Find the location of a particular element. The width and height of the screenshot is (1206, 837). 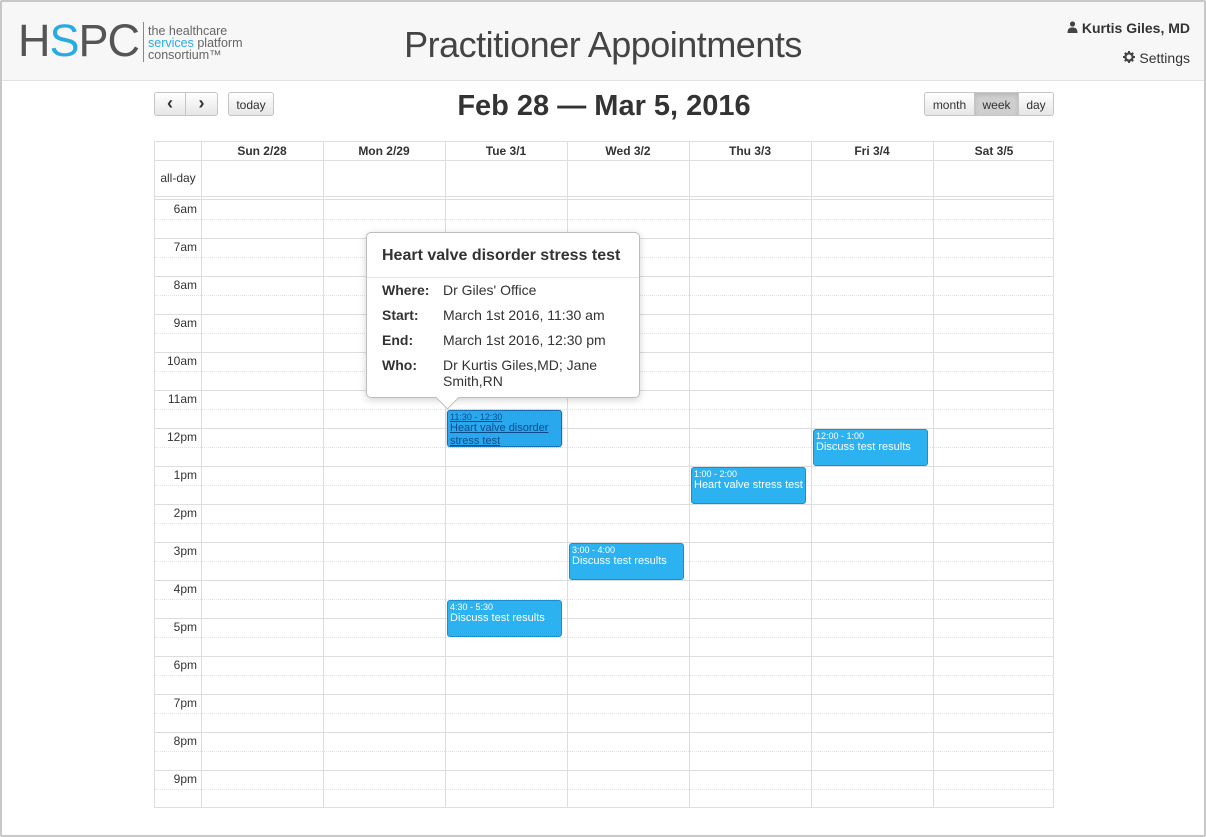

where-label: Where: is located at coordinates (406, 290).